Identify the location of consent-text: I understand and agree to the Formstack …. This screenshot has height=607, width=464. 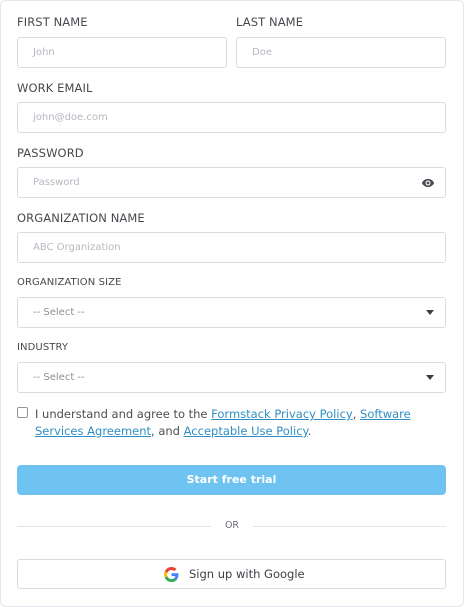
(235, 423).